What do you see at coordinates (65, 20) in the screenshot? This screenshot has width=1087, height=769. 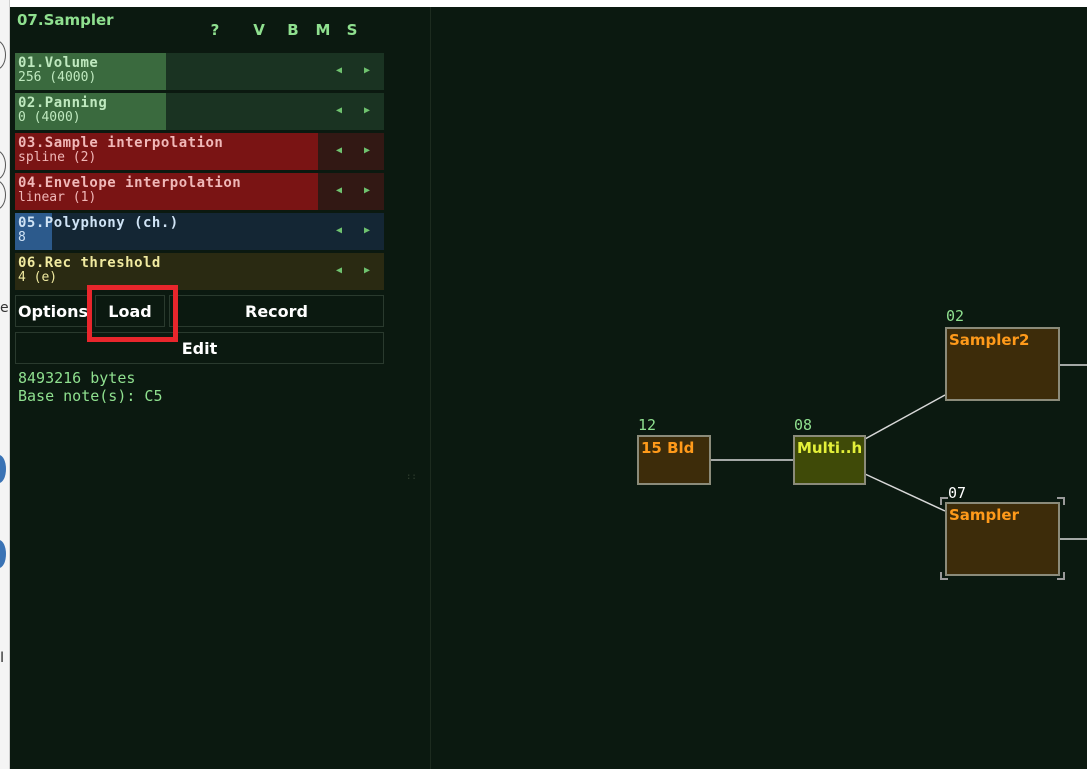 I see `panel-title: 07.Sampler` at bounding box center [65, 20].